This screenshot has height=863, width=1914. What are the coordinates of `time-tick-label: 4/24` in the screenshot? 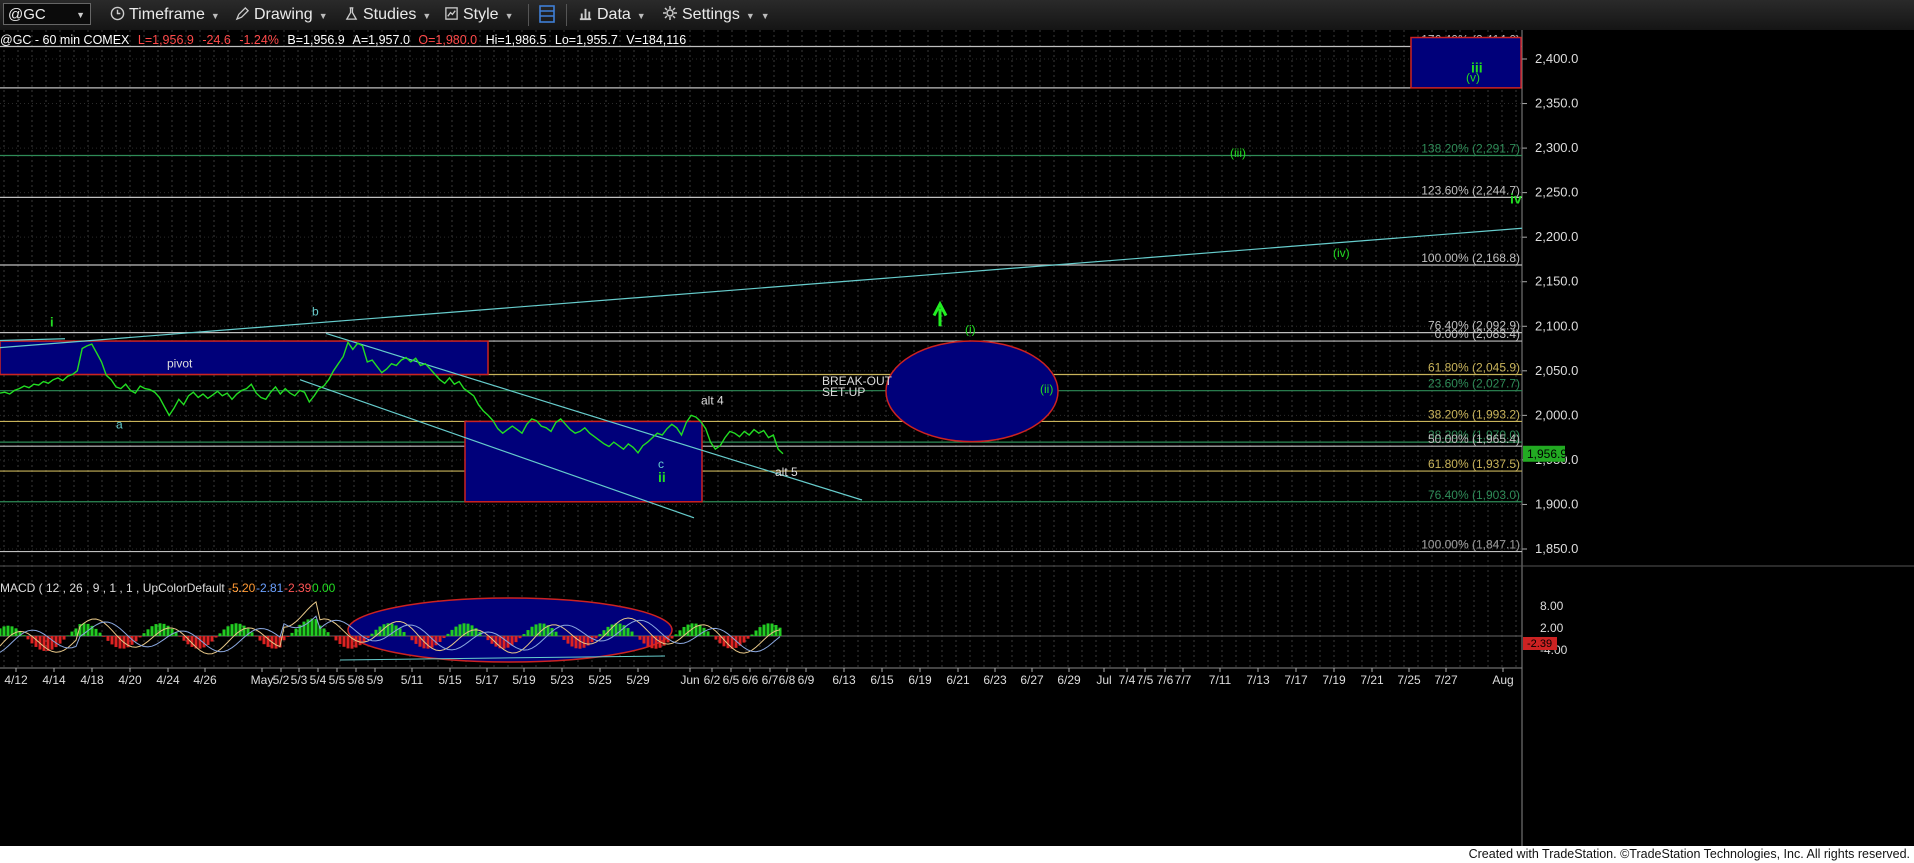 It's located at (168, 680).